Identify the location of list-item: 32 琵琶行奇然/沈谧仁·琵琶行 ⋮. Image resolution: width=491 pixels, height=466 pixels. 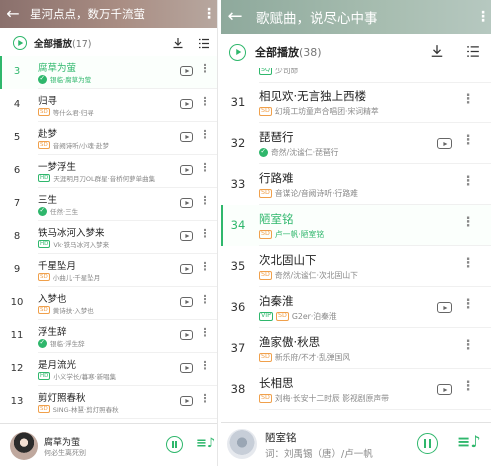
(356, 143).